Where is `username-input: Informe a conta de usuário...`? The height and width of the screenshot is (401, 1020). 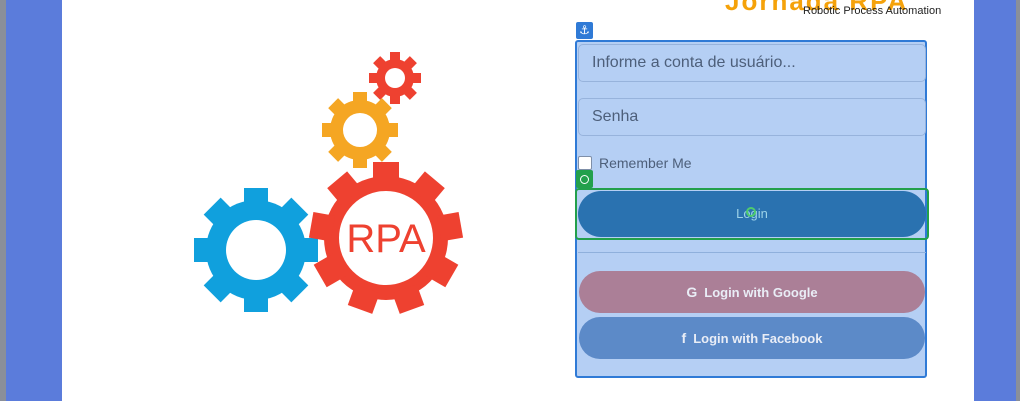 username-input: Informe a conta de usuário... is located at coordinates (752, 63).